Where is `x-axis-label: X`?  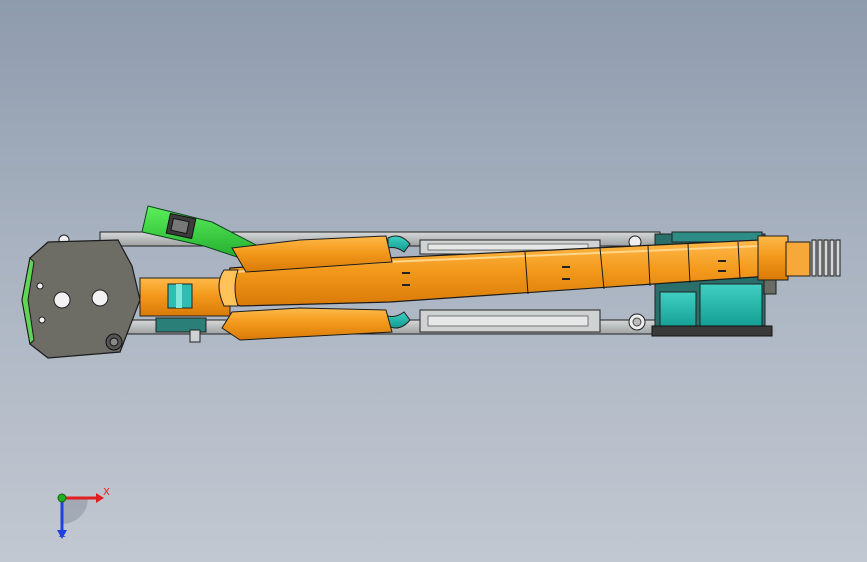 x-axis-label: X is located at coordinates (106, 492).